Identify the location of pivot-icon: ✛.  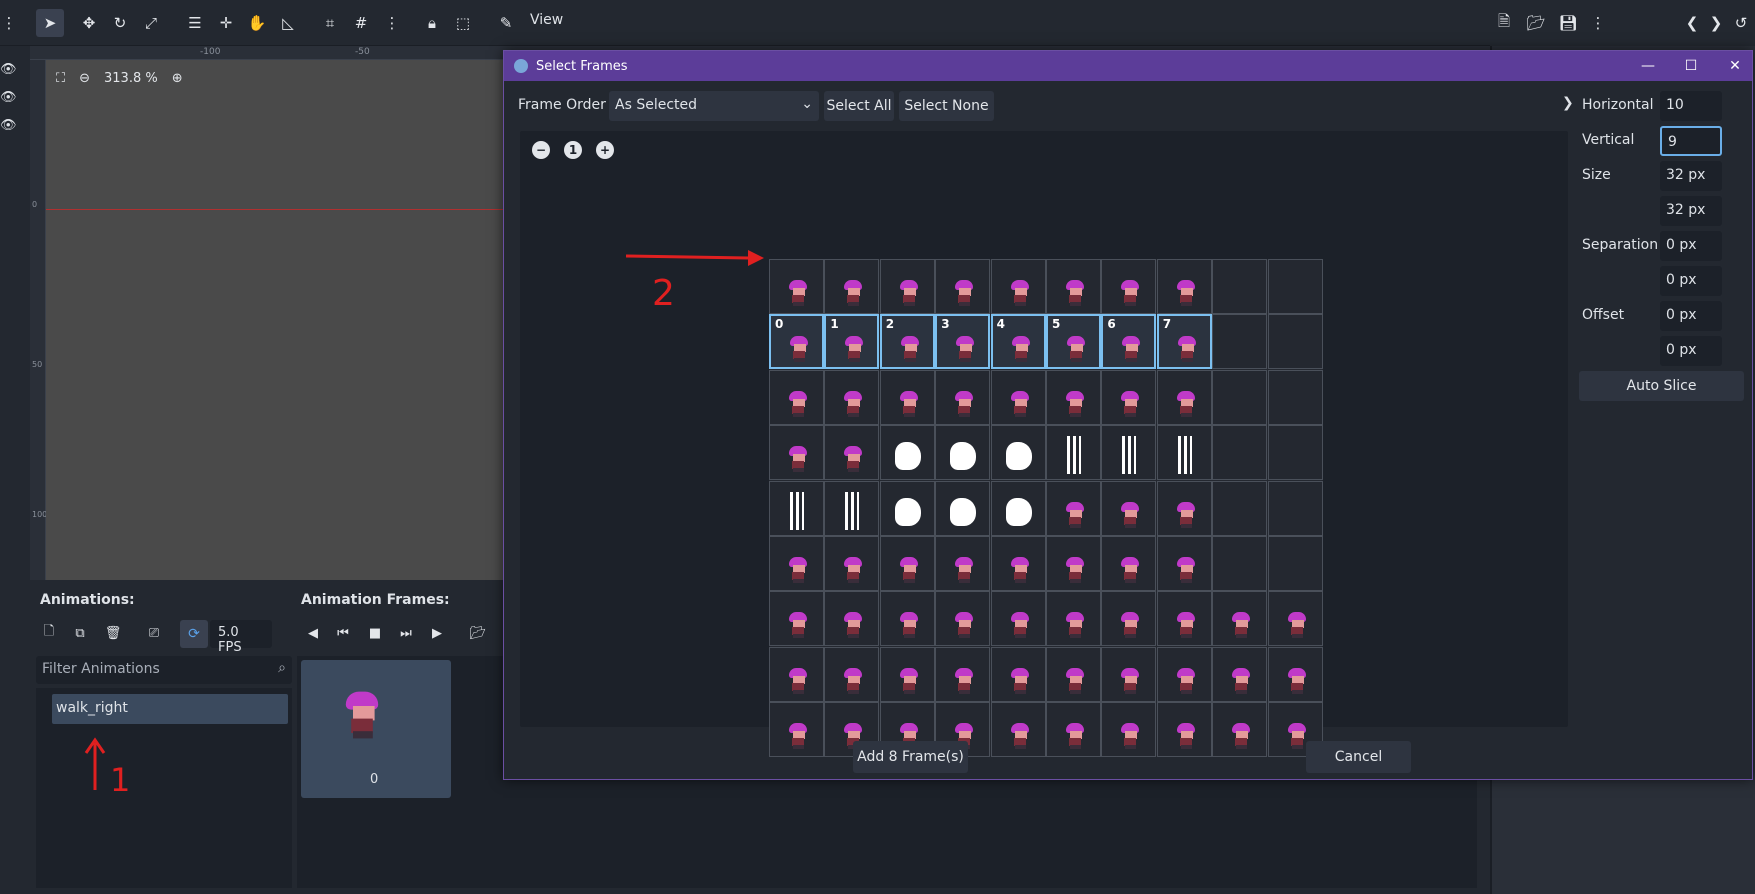
(226, 23).